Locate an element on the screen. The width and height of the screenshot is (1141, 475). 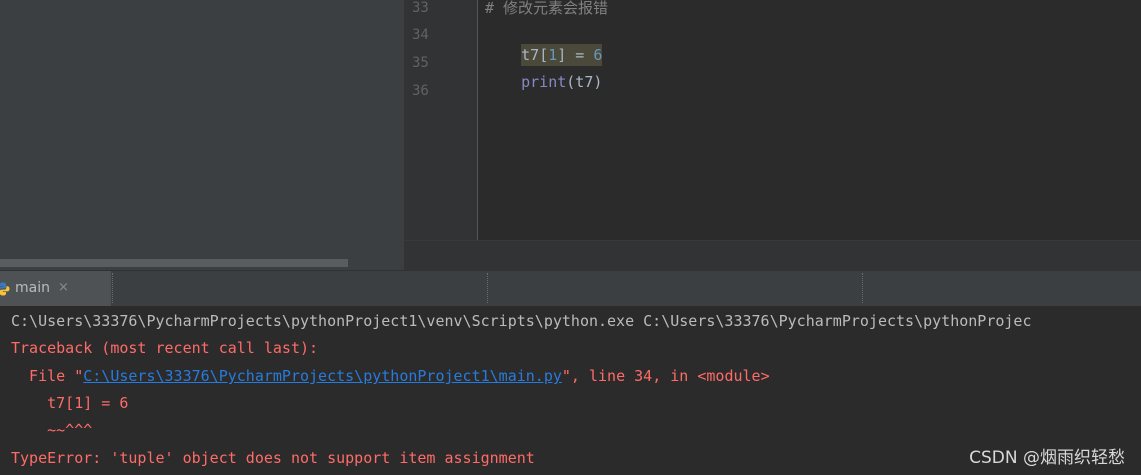
close-icon: × is located at coordinates (63, 287).